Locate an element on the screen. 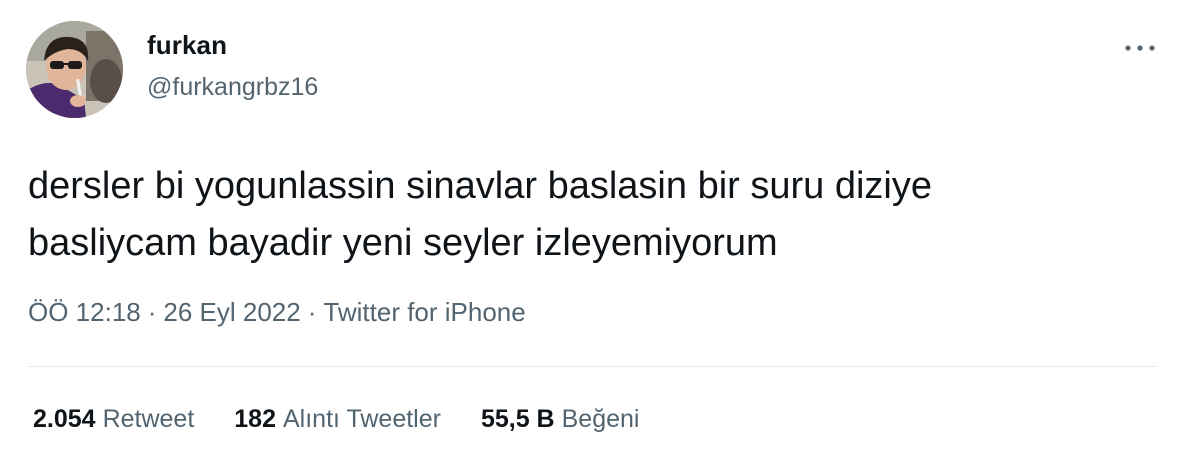 The height and width of the screenshot is (466, 1188). more-options-button is located at coordinates (1140, 48).